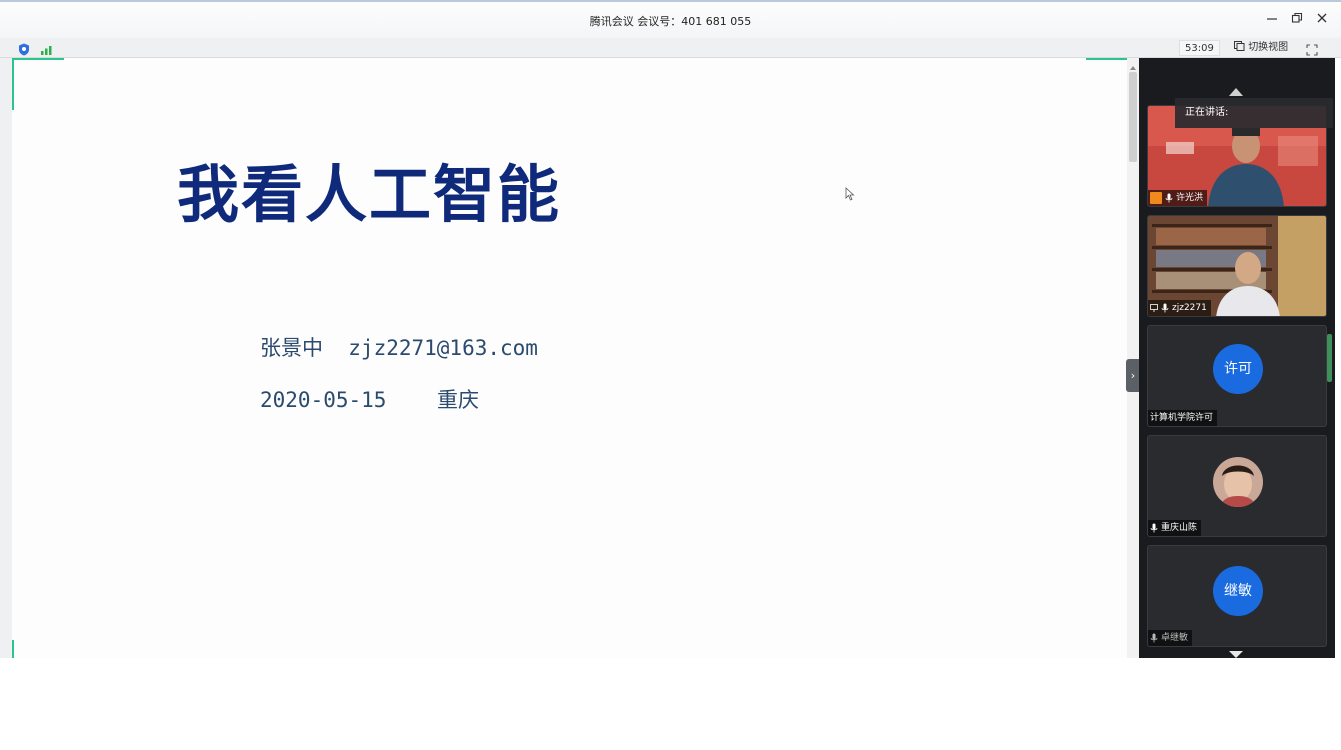 The width and height of the screenshot is (1341, 750). What do you see at coordinates (850, 195) in the screenshot?
I see `mouse-cursor-icon` at bounding box center [850, 195].